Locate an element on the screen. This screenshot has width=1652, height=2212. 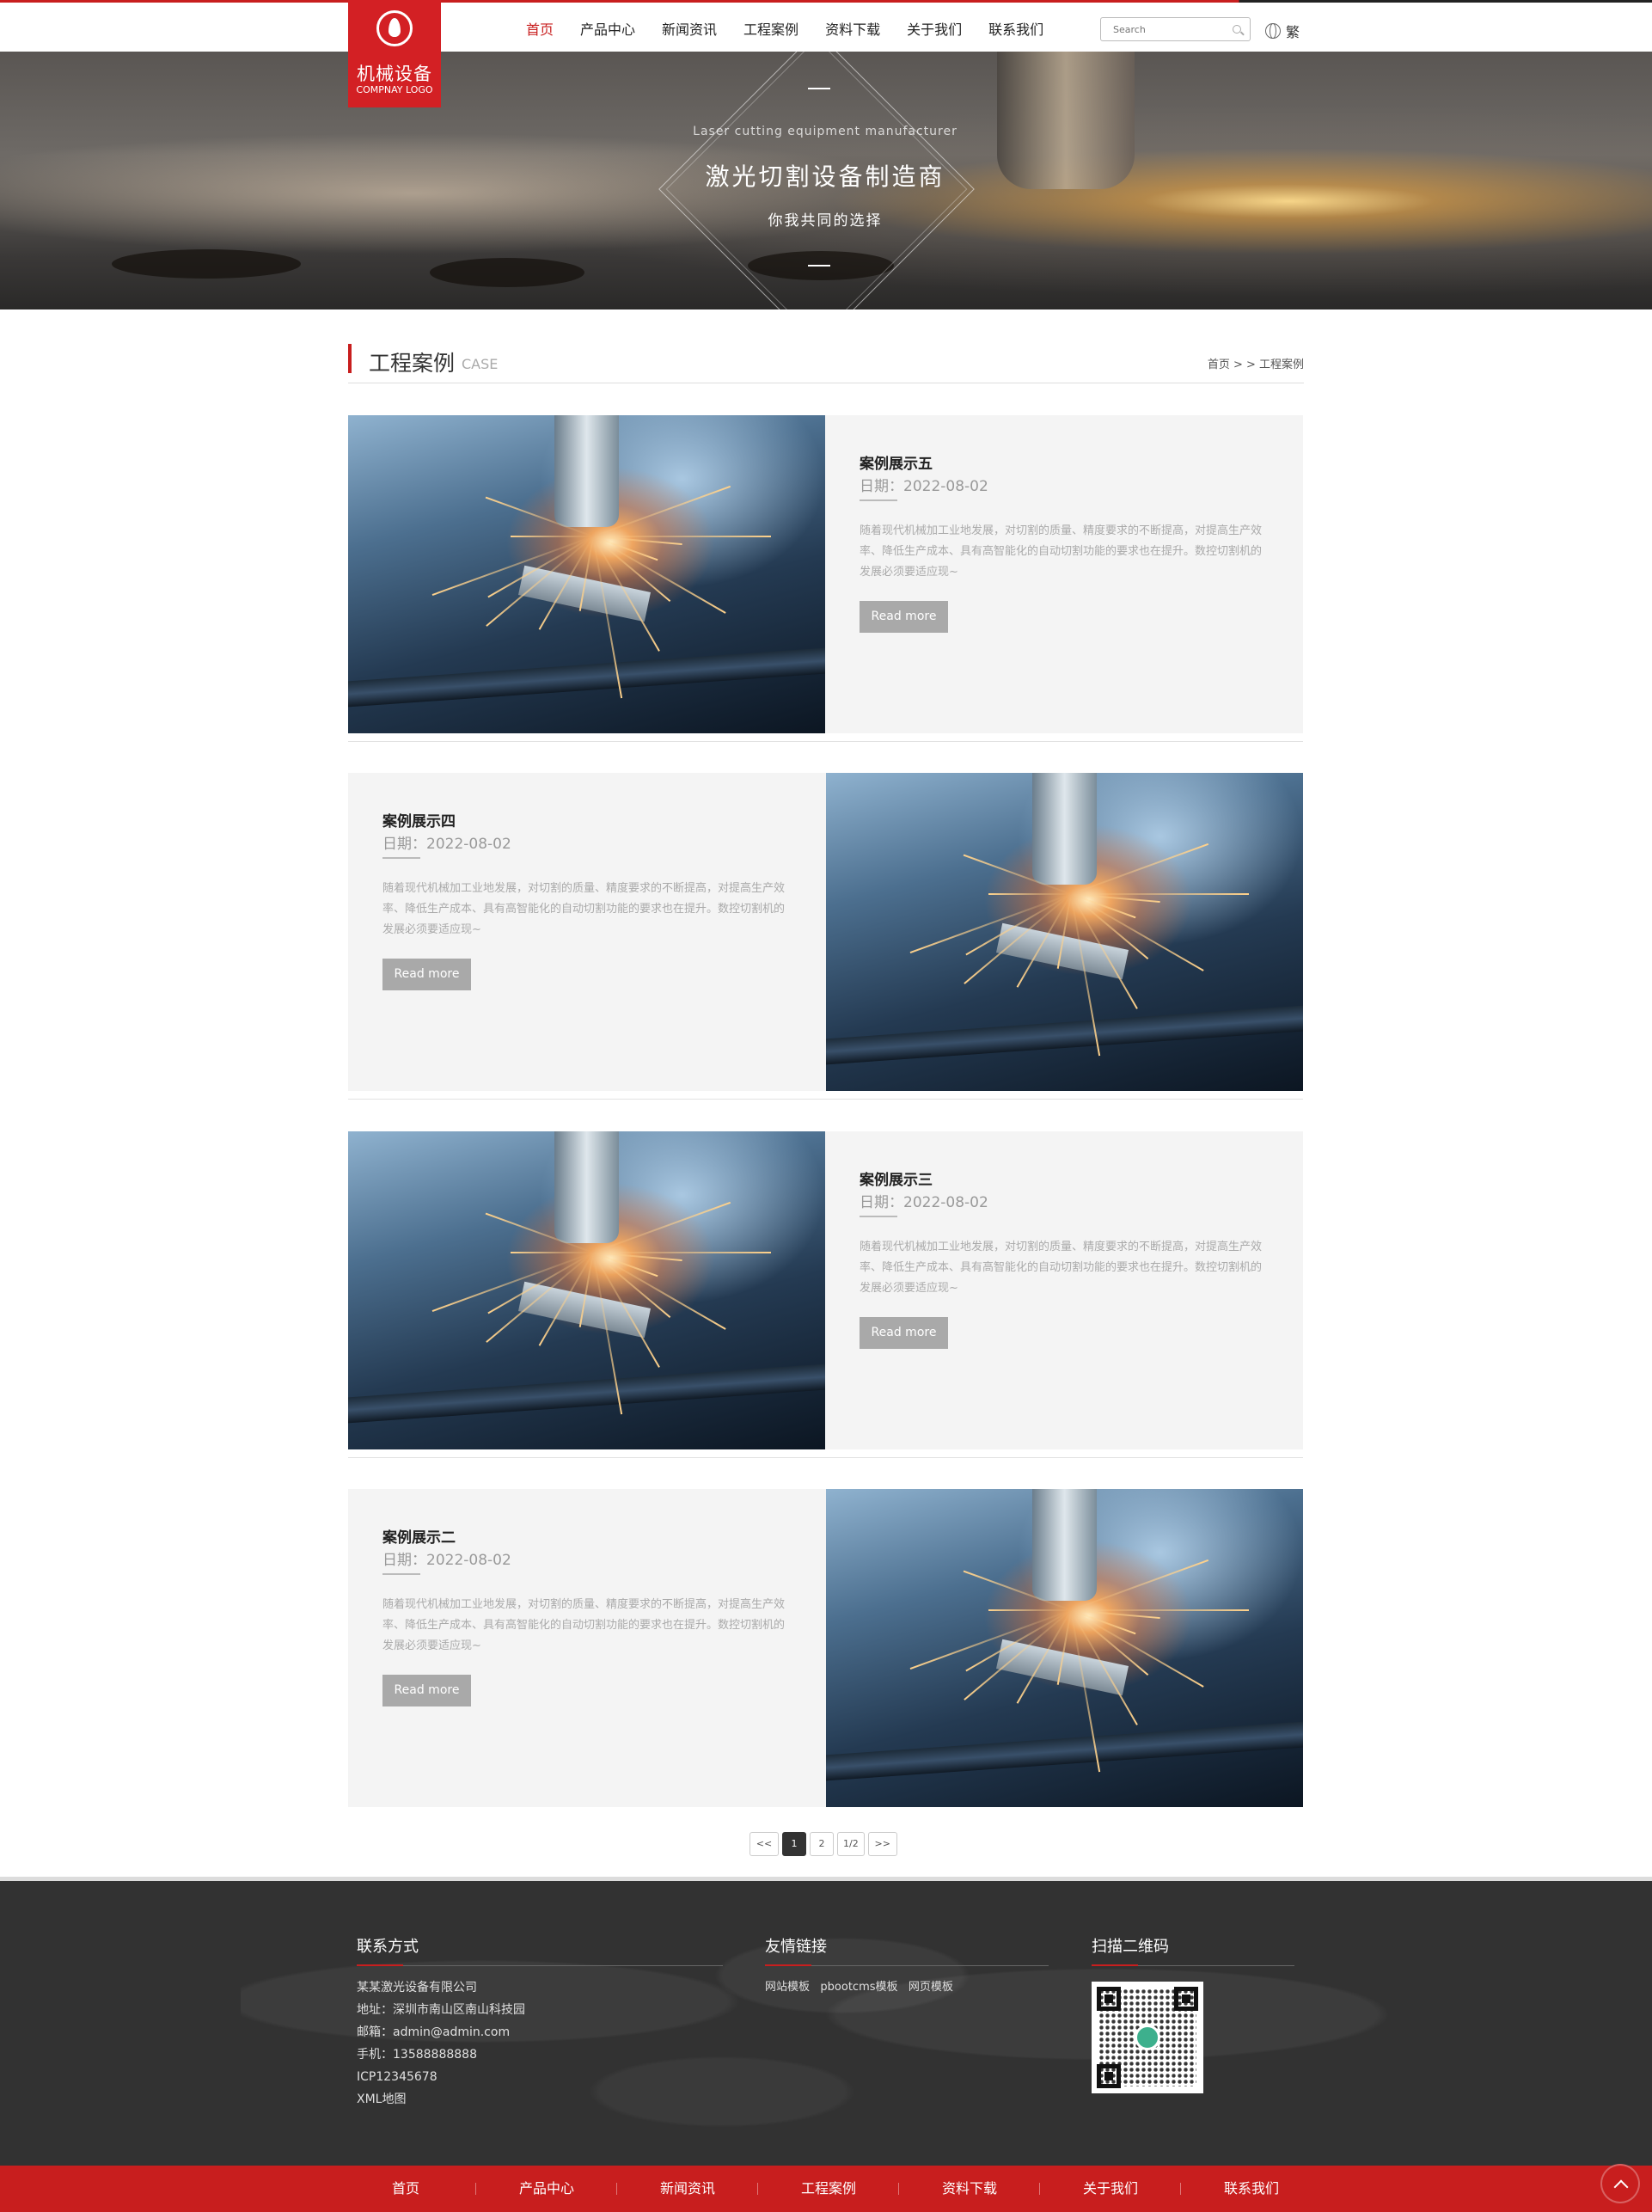
footer-link: pbootcms模板 is located at coordinates (858, 1987).